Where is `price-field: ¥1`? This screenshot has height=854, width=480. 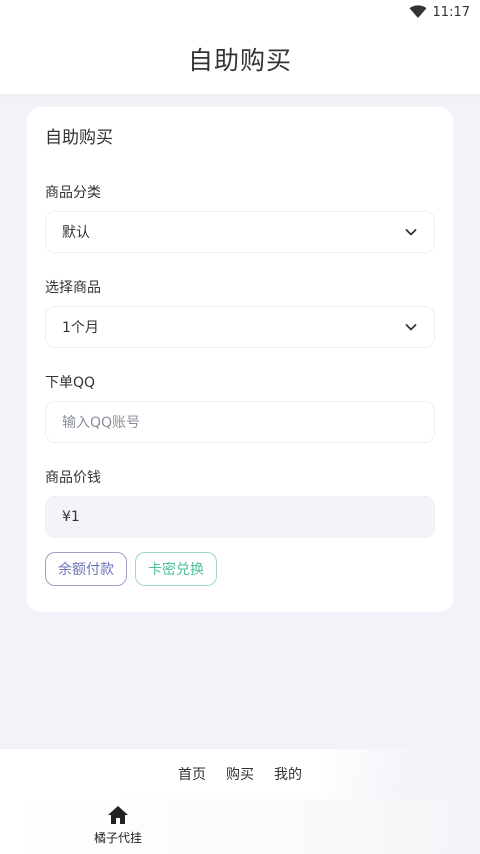 price-field: ¥1 is located at coordinates (240, 517).